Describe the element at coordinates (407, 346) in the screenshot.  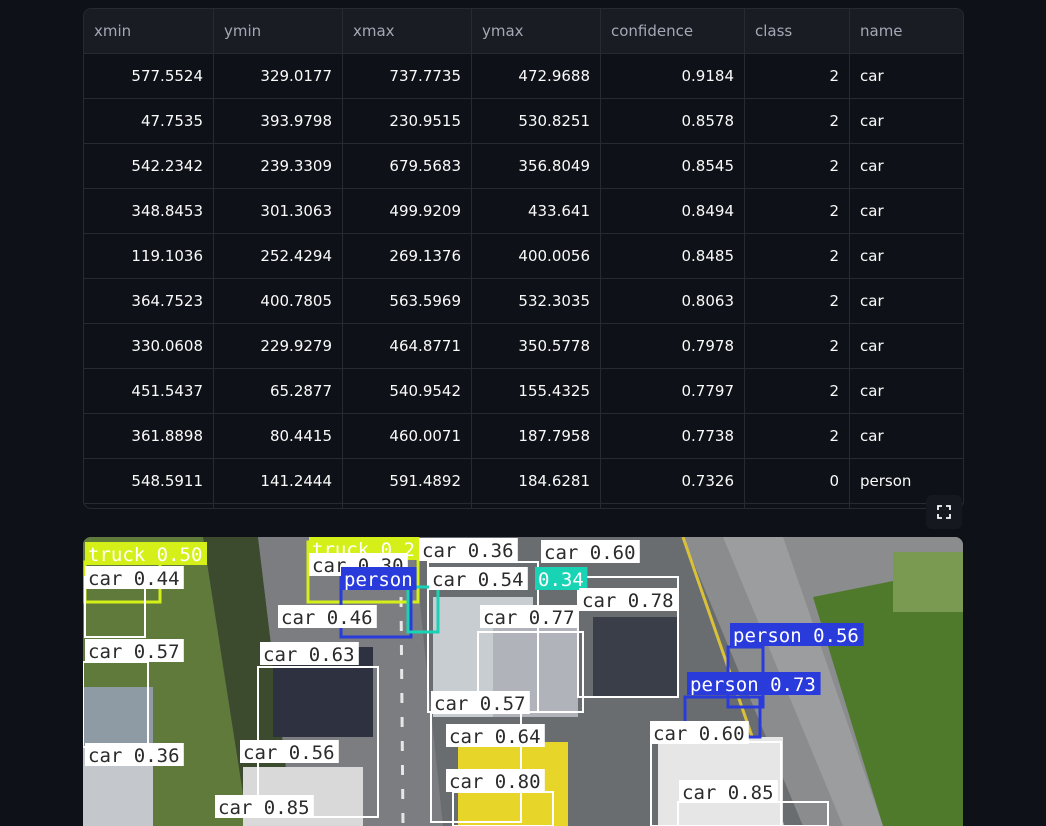
I see `table-cell-xmax: 464.8771` at that location.